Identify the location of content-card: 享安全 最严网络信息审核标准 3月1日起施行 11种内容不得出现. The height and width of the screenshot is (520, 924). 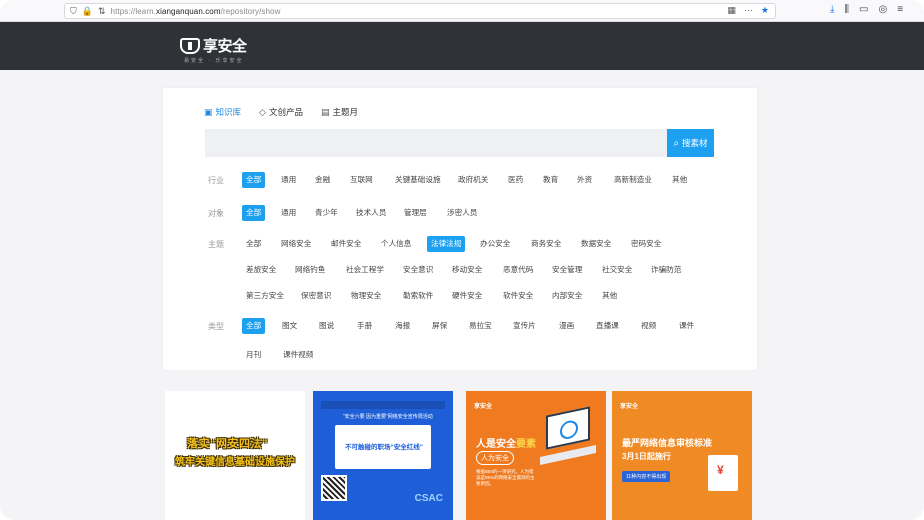
(682, 455).